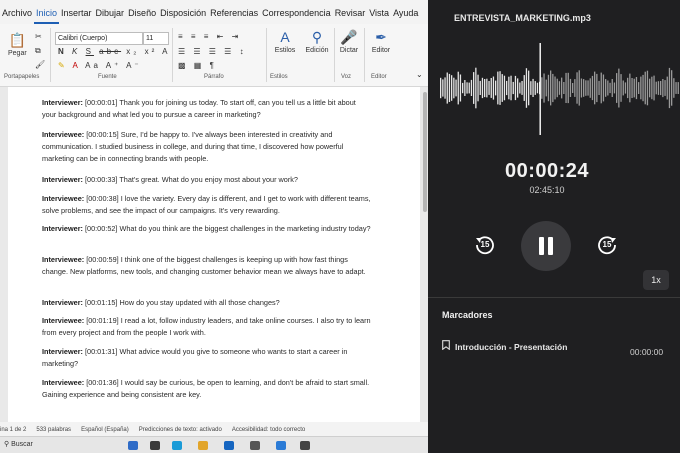 This screenshot has height=453, width=680. Describe the element at coordinates (22, 77) in the screenshot. I see `group-label-clipboard: Portapapeles` at that location.